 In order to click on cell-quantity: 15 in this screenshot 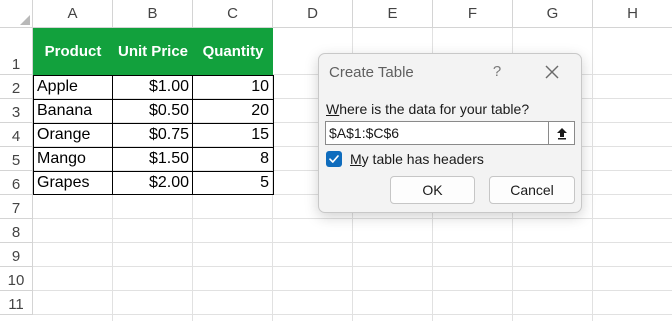, I will do `click(233, 135)`.